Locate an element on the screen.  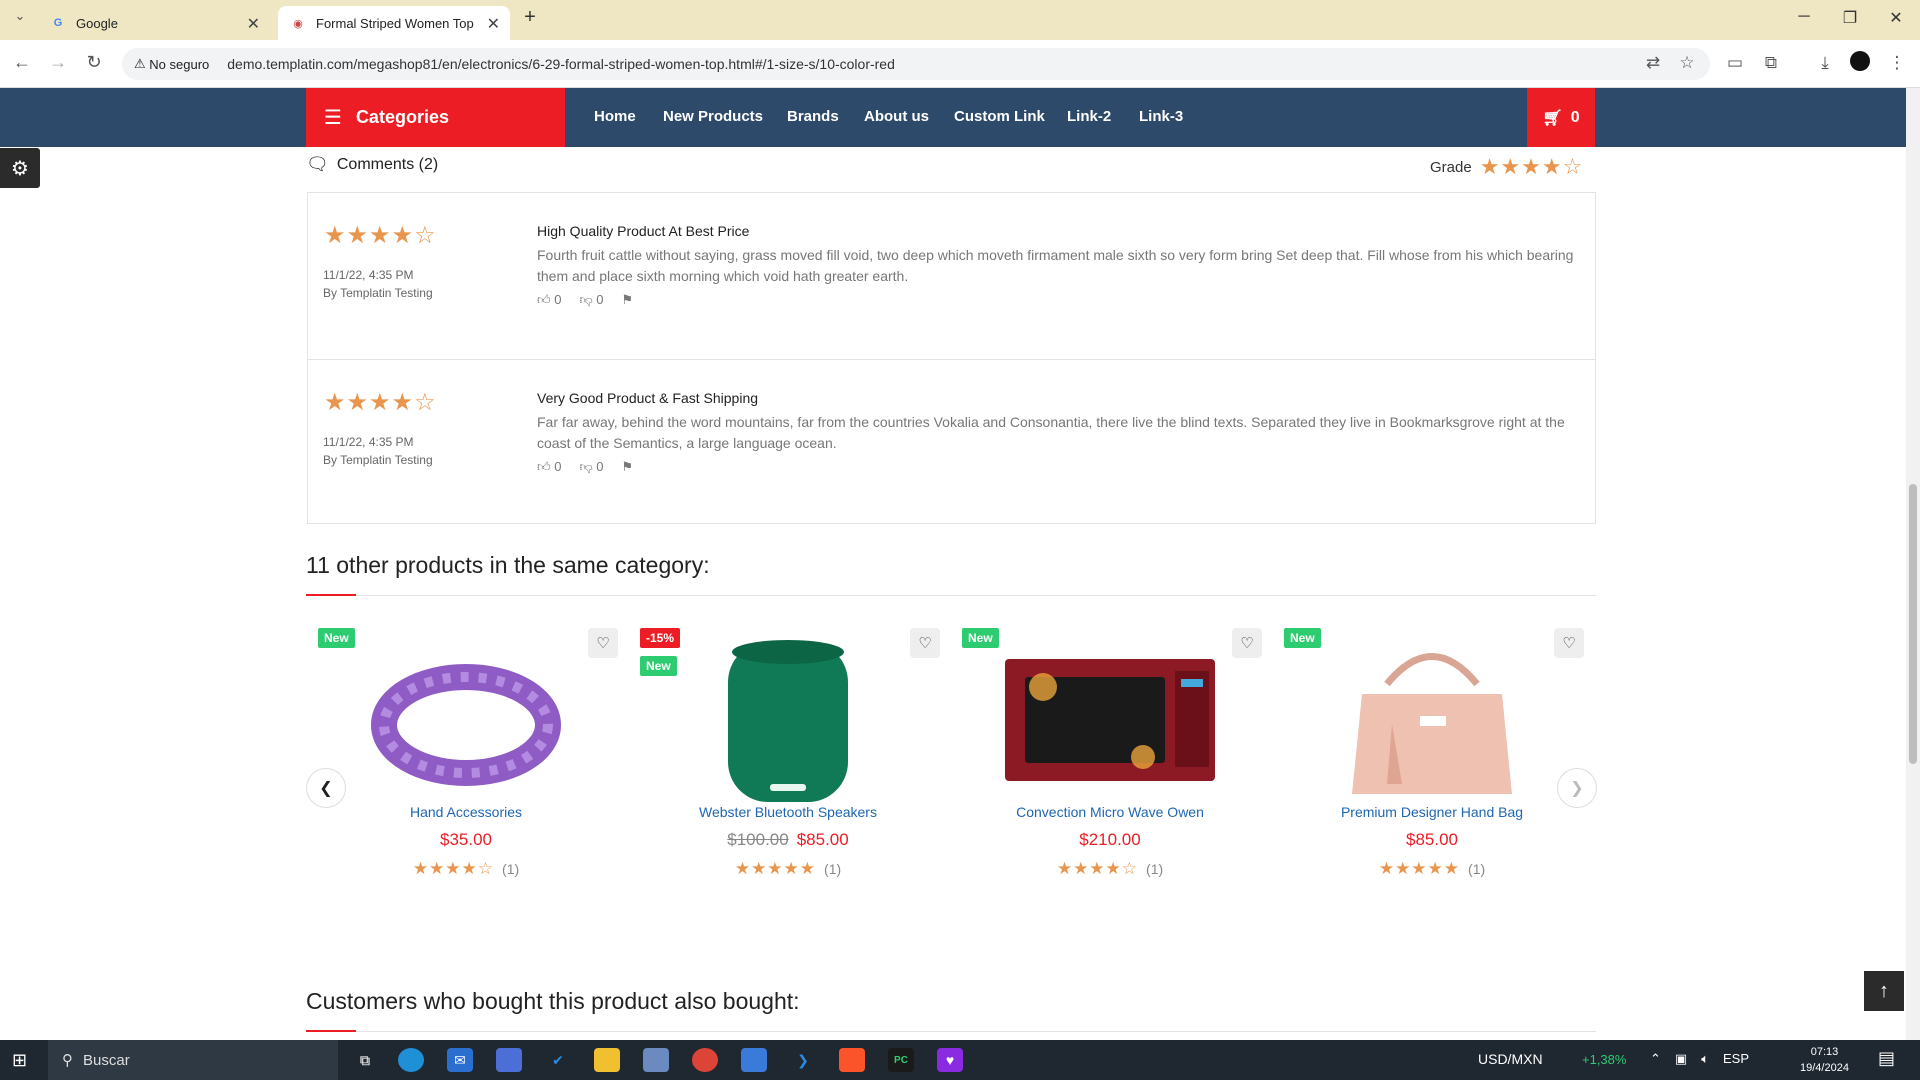
task-view-icon: ⧉ is located at coordinates (365, 1060).